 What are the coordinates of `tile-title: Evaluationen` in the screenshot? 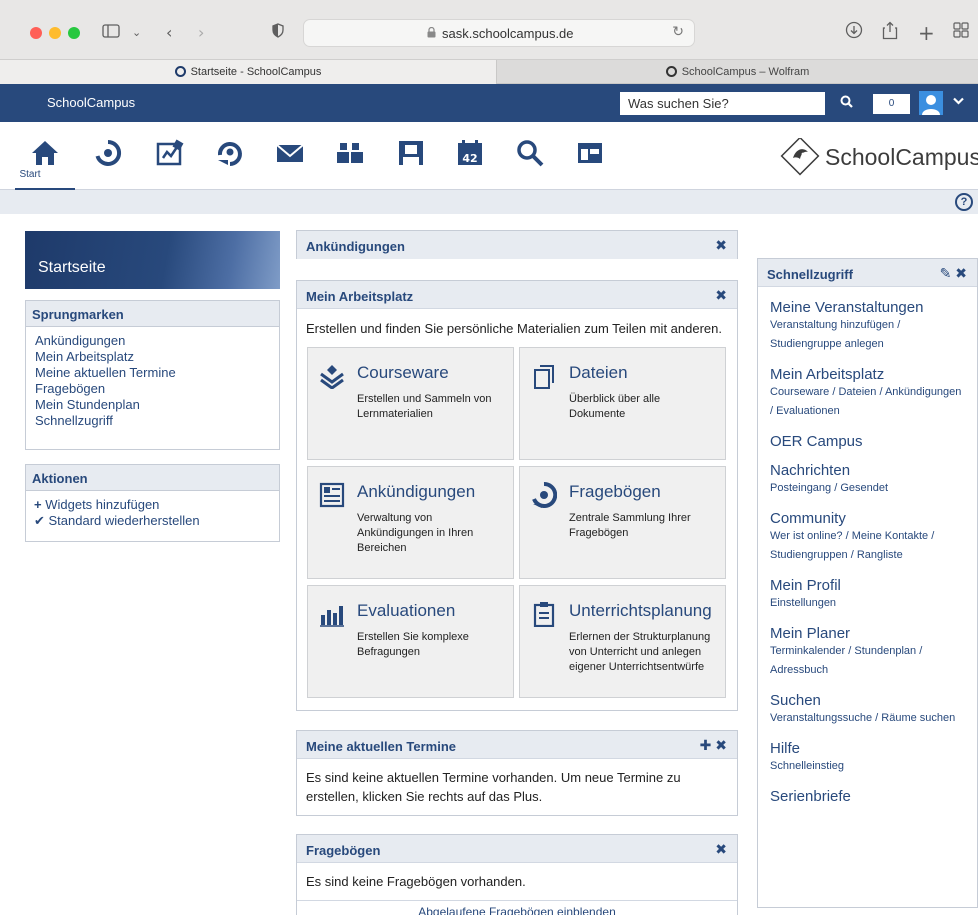 It's located at (406, 610).